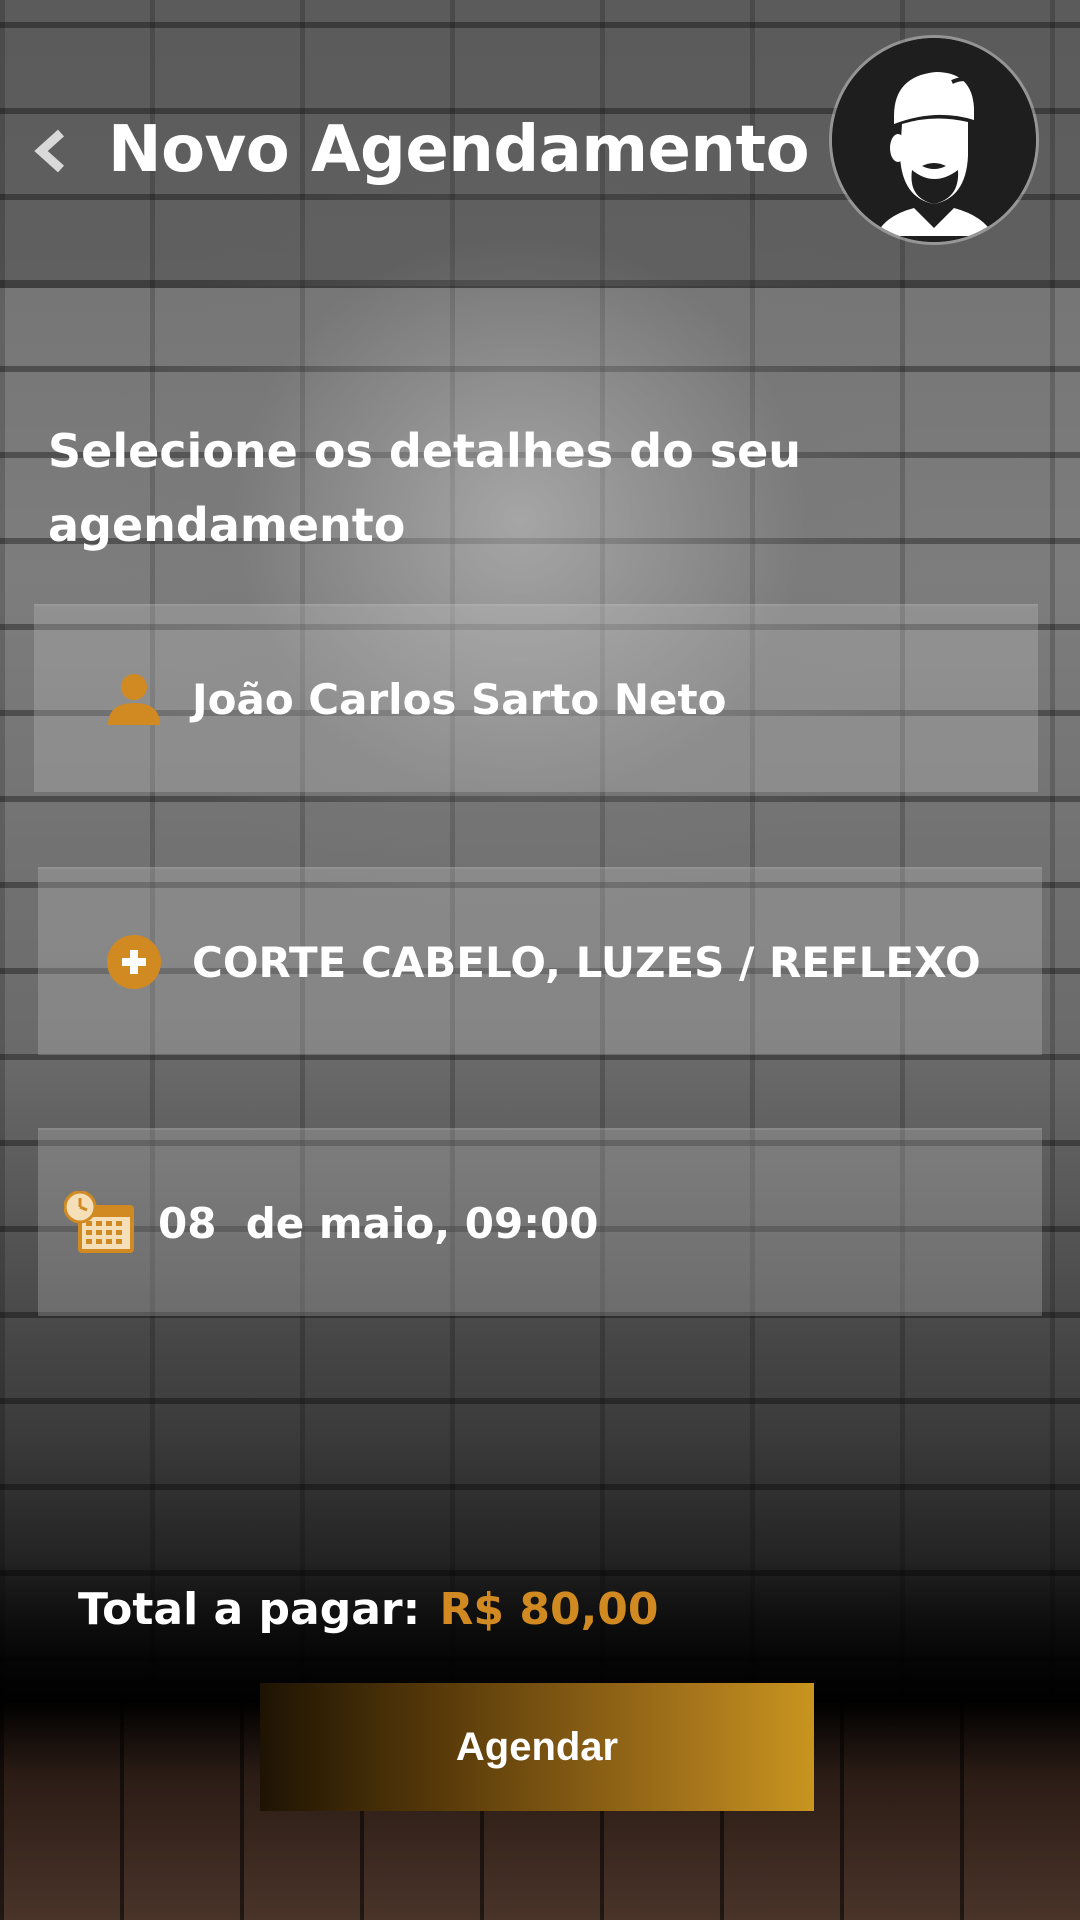  I want to click on date-time-field: 08 de maio, 09:00, so click(540, 1222).